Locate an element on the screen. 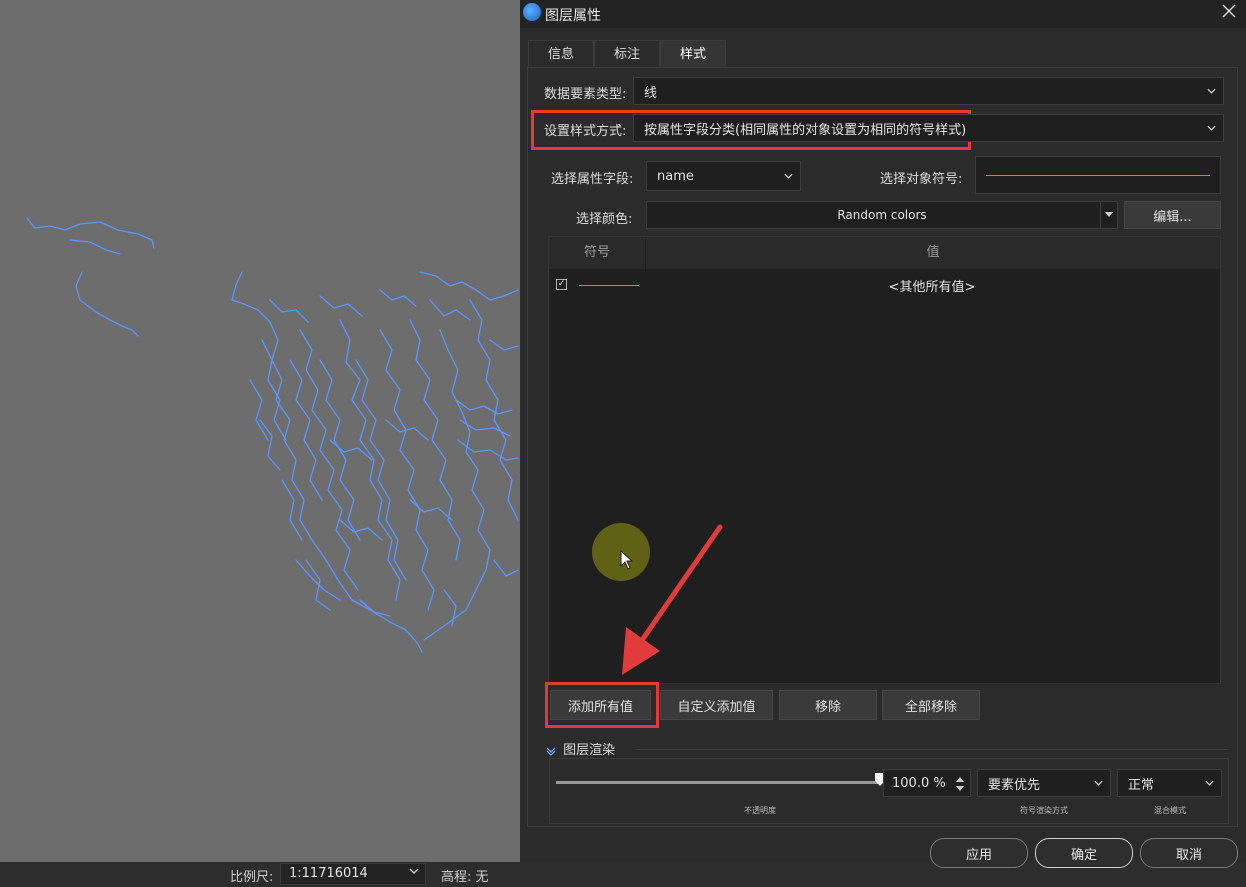 The width and height of the screenshot is (1246, 887). feature-type-label: 数据要素类型: is located at coordinates (585, 94).